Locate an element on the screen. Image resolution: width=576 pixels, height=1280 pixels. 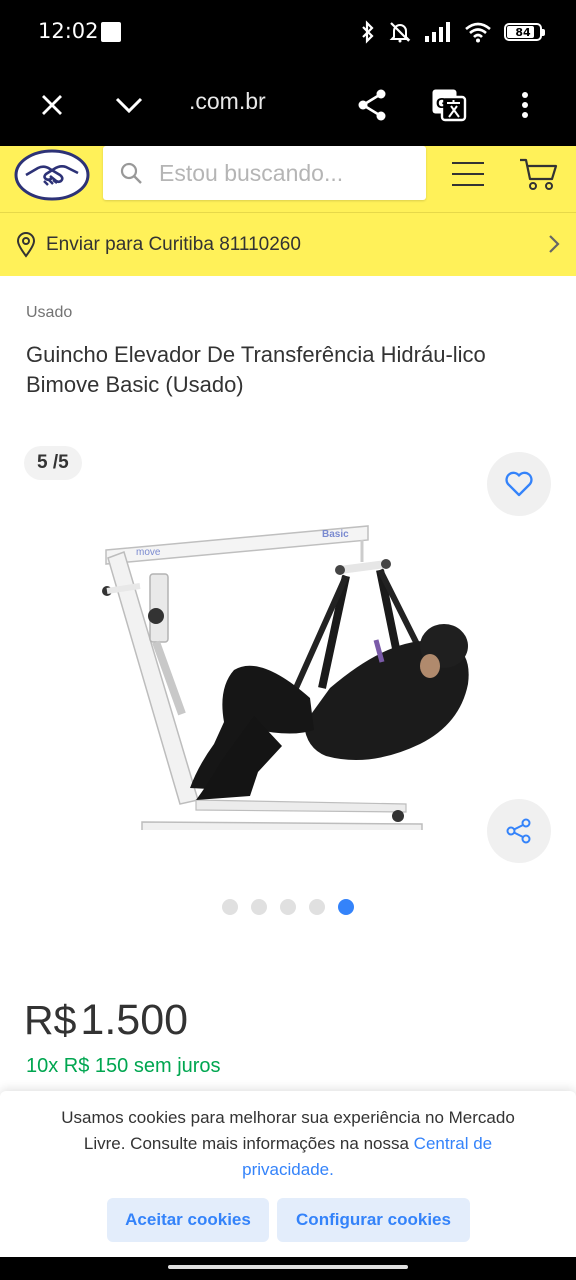
close-tab-button is located at coordinates (52, 105).